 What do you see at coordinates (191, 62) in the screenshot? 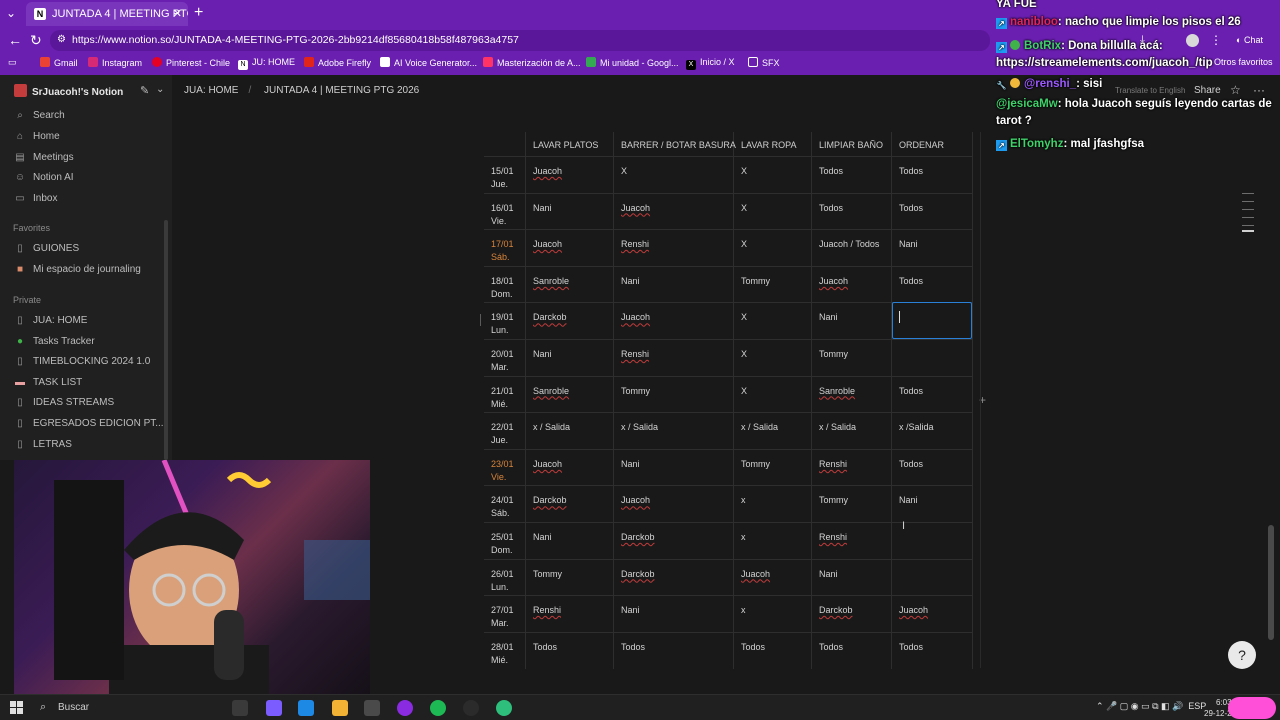
I see `bookmark-pinterest: Pinterest - Chile` at bounding box center [191, 62].